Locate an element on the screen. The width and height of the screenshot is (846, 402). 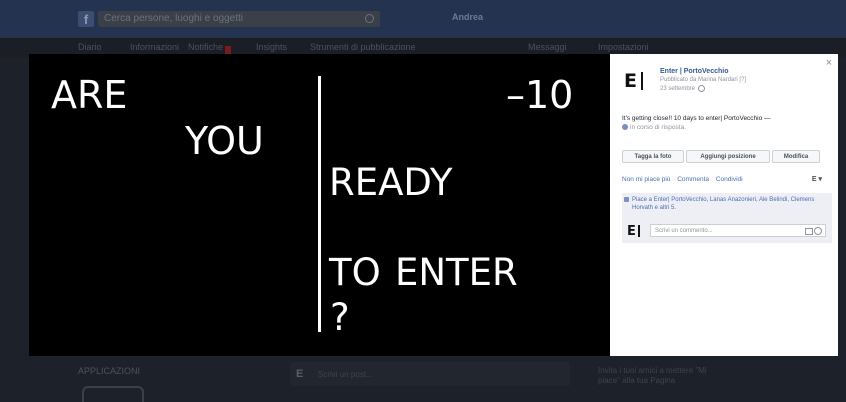
page-voice-selector: E ▾ is located at coordinates (817, 179).